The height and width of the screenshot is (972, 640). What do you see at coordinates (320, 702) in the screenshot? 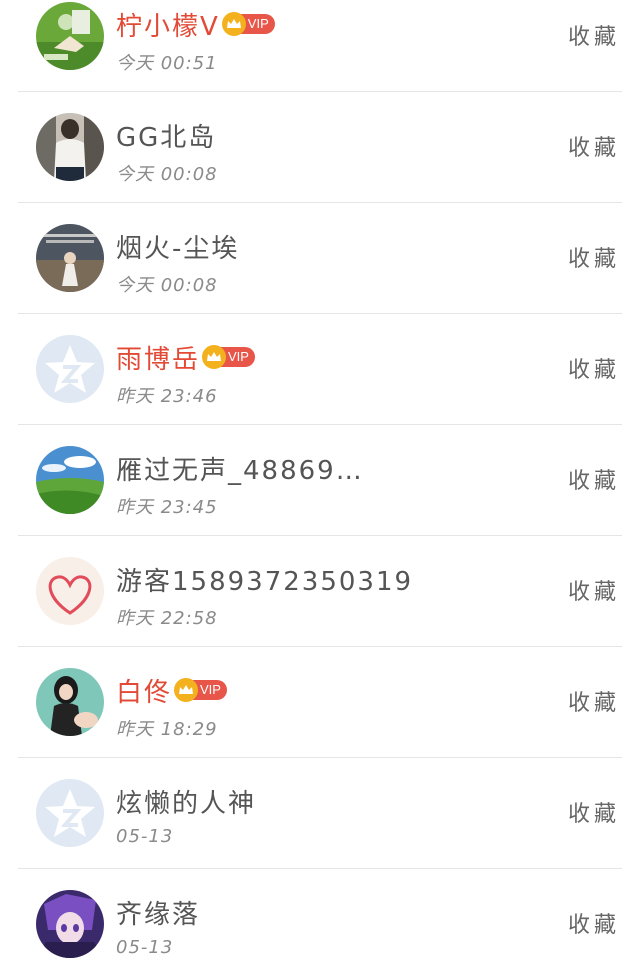
I see `list-item: 白佟 VIP 昨天 18:29 收藏` at bounding box center [320, 702].